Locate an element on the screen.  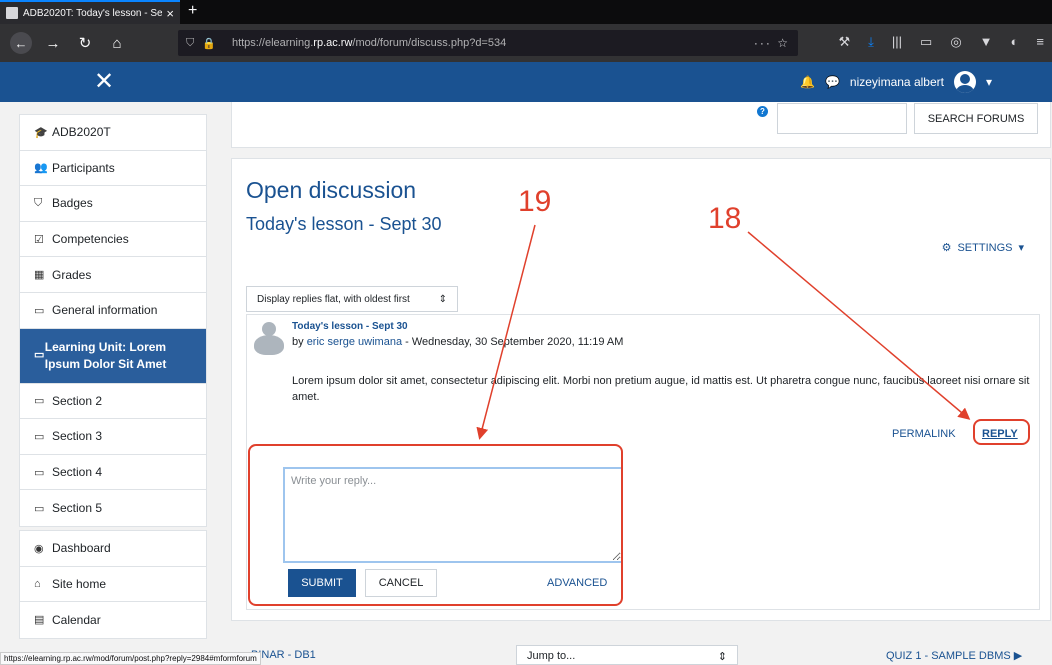
page-actions-icon: ··· ☆ is located at coordinates (772, 43).